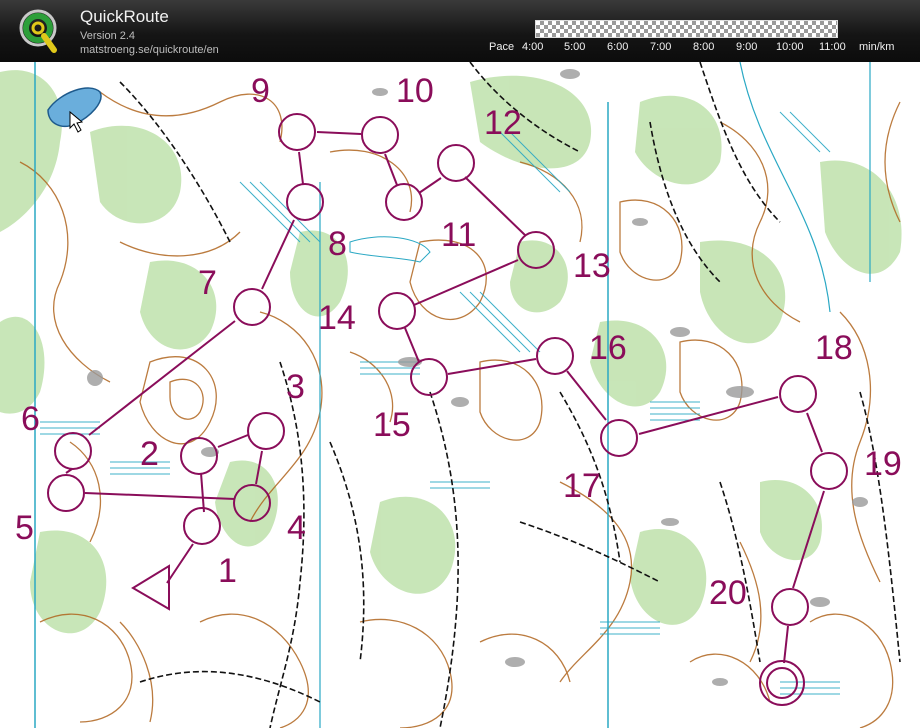  What do you see at coordinates (592, 266) in the screenshot?
I see `control-number: 13` at bounding box center [592, 266].